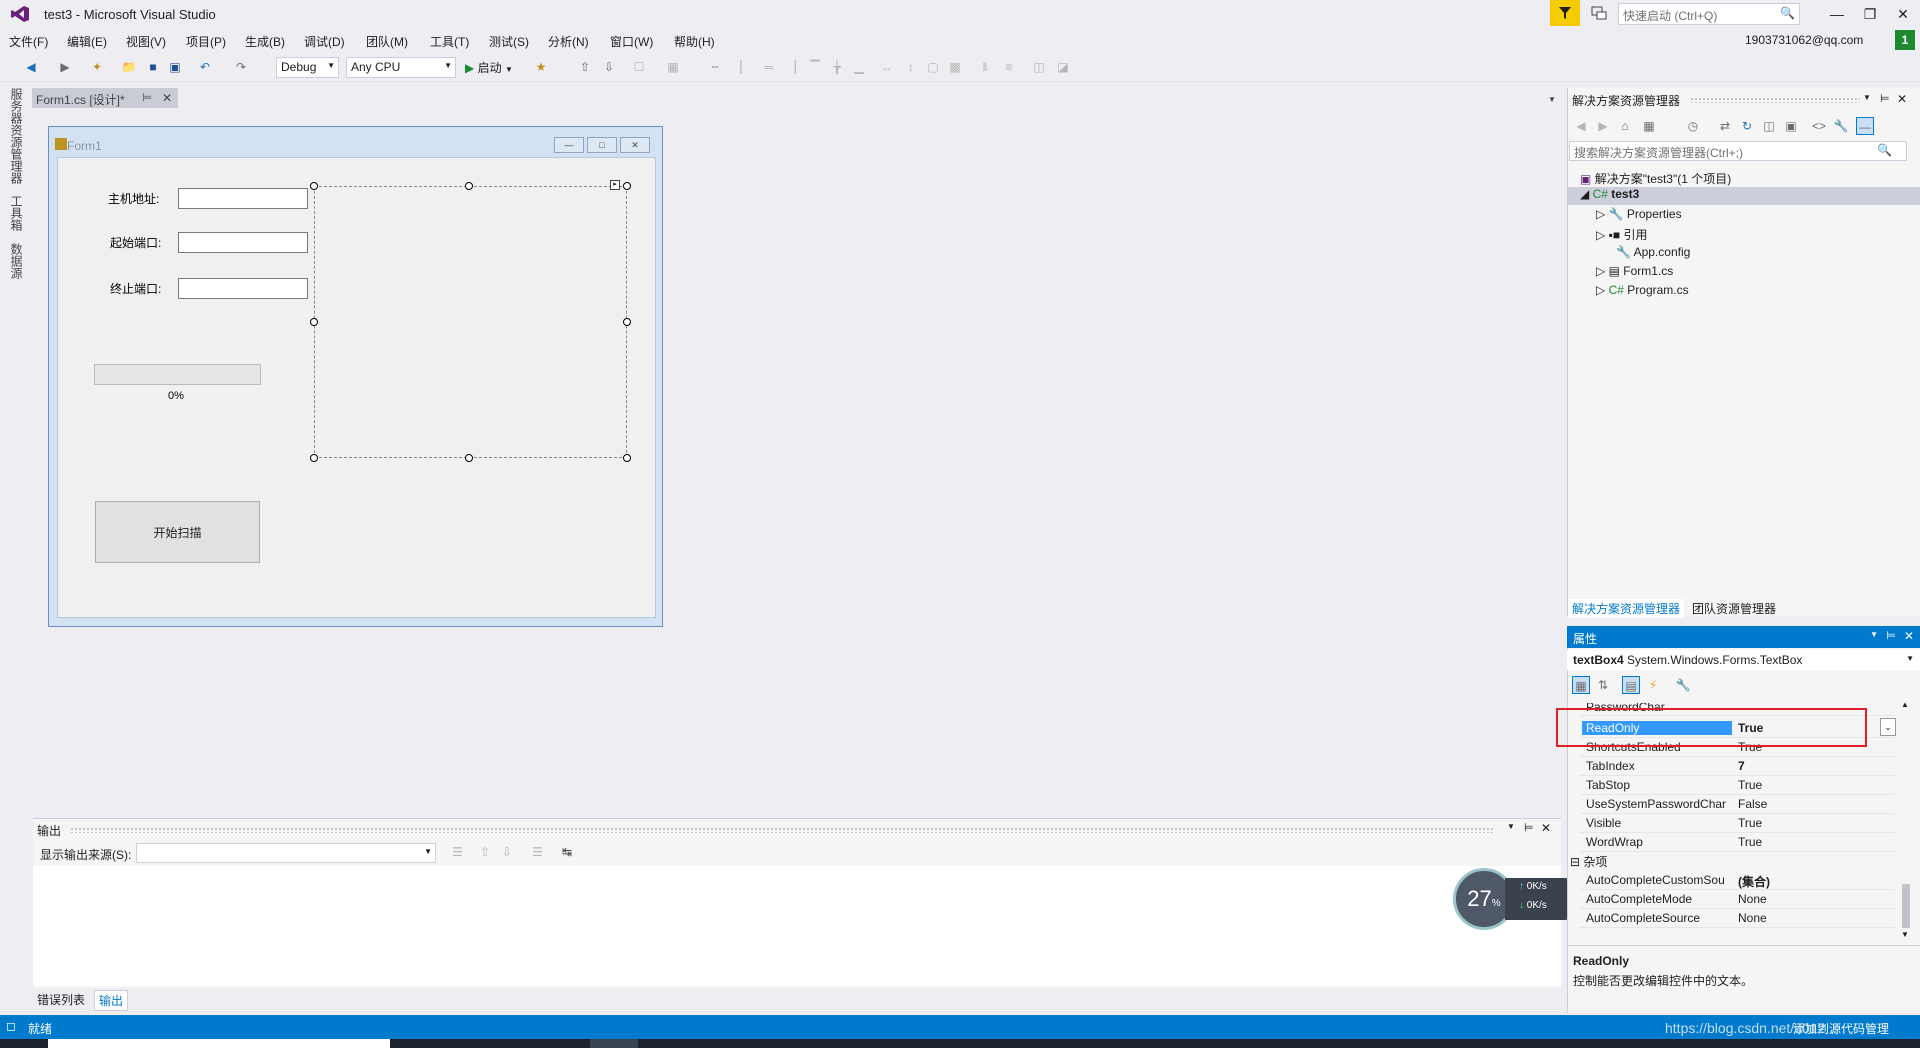 The image size is (1920, 1048). Describe the element at coordinates (1841, 126) in the screenshot. I see `properties-wrench-icon: 🔧` at that location.